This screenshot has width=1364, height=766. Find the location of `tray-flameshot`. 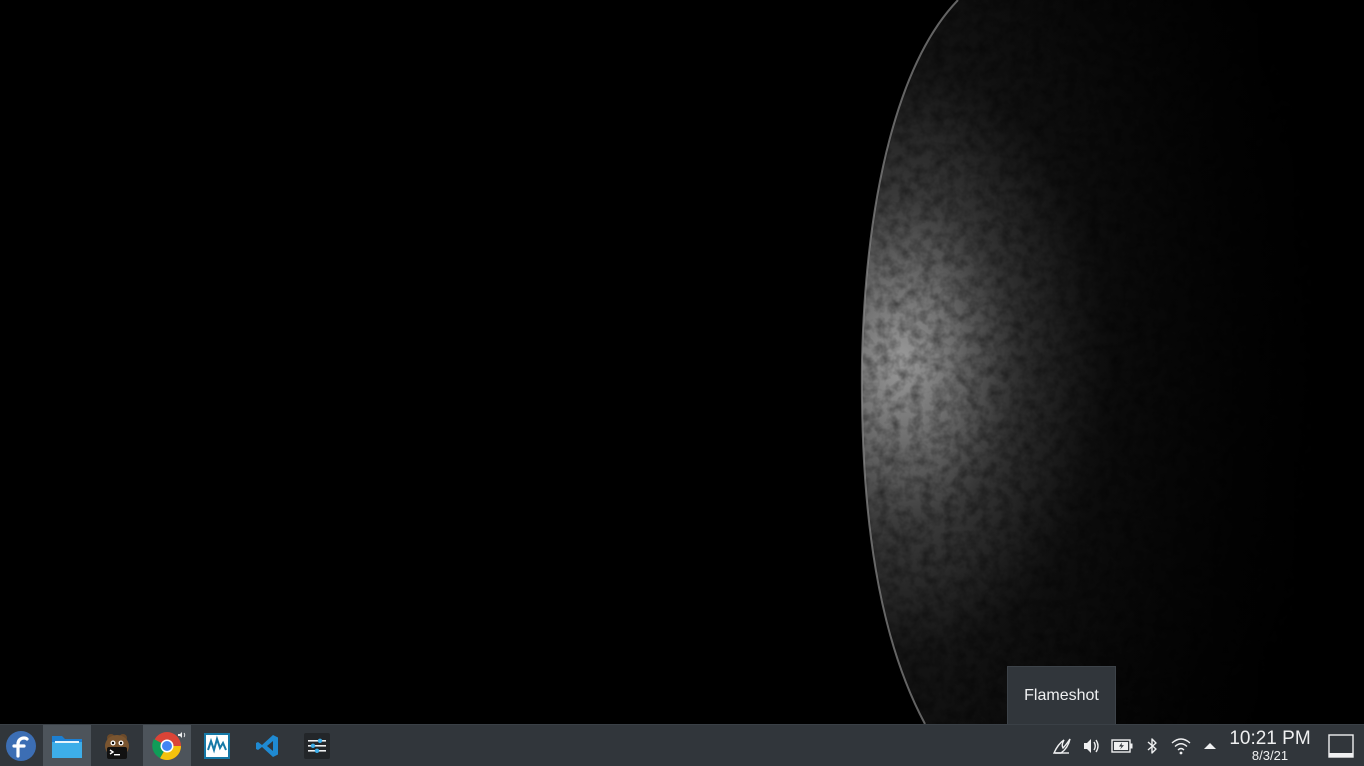

tray-flameshot is located at coordinates (1062, 746).